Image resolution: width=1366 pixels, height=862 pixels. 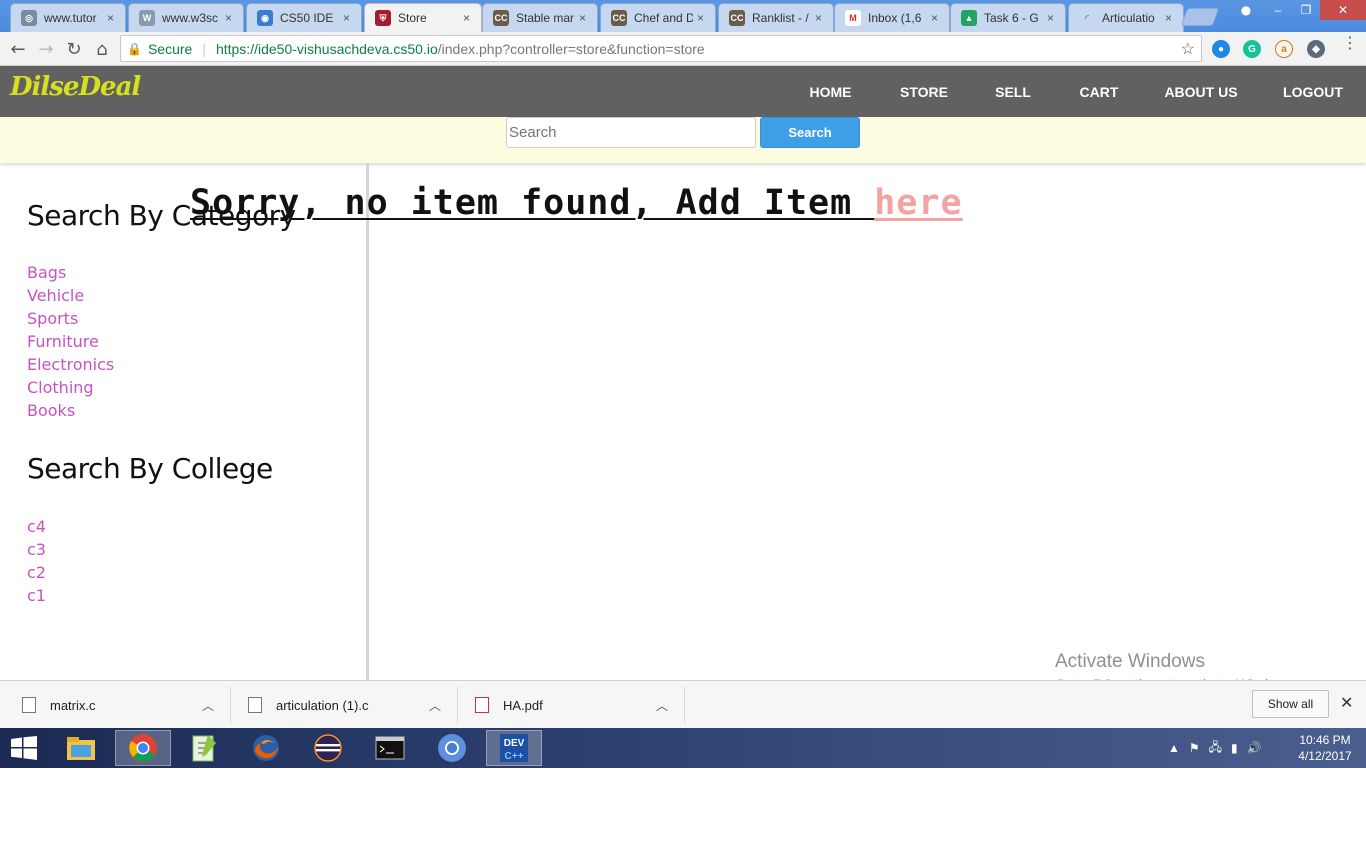 What do you see at coordinates (204, 748) in the screenshot?
I see `notepad-plus-plus-icon` at bounding box center [204, 748].